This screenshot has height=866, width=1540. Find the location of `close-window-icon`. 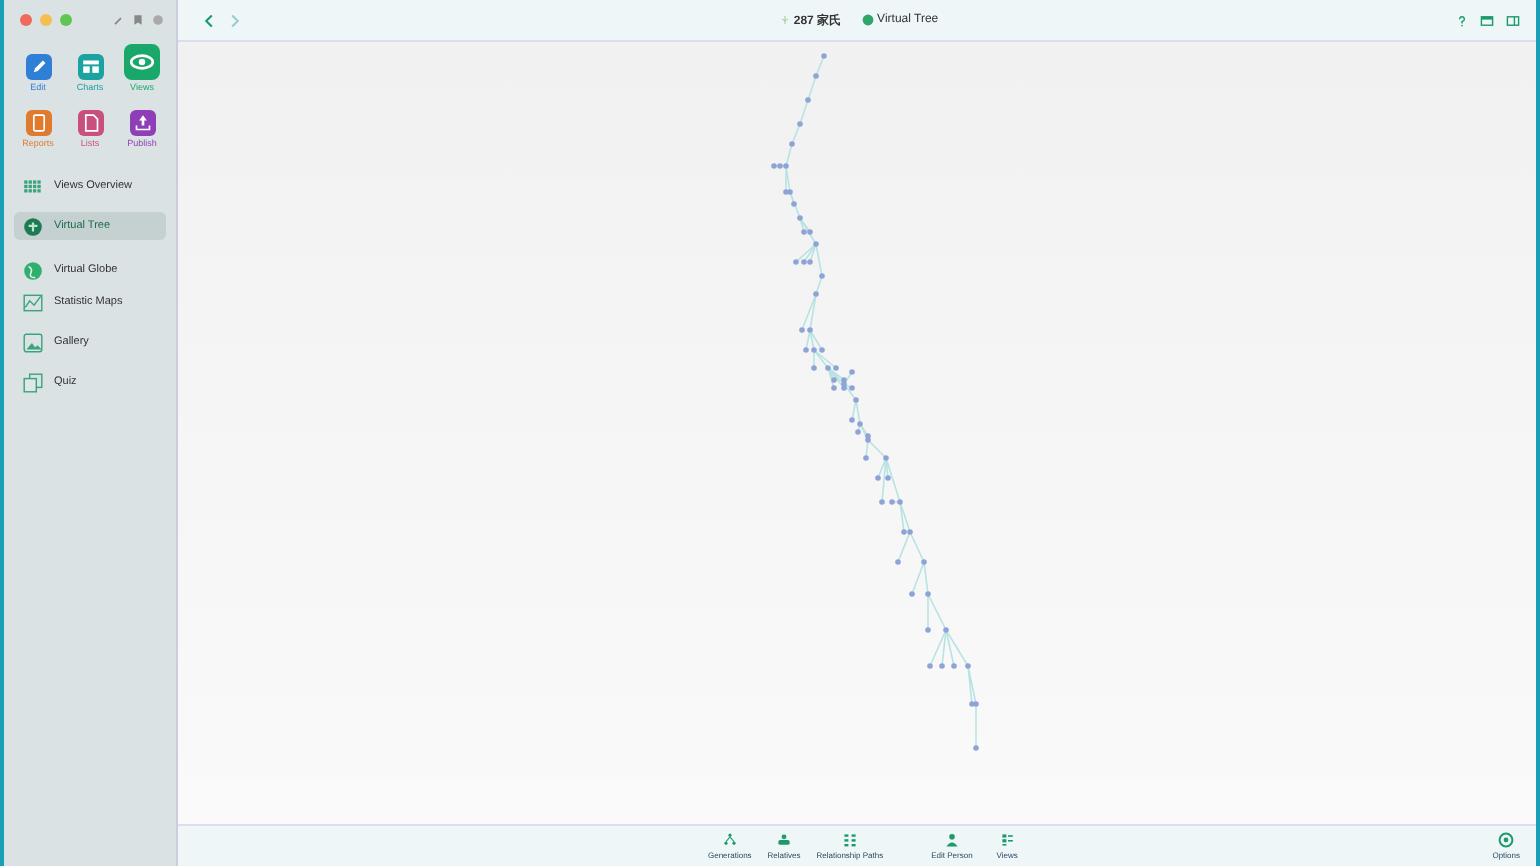

close-window-icon is located at coordinates (26, 20).